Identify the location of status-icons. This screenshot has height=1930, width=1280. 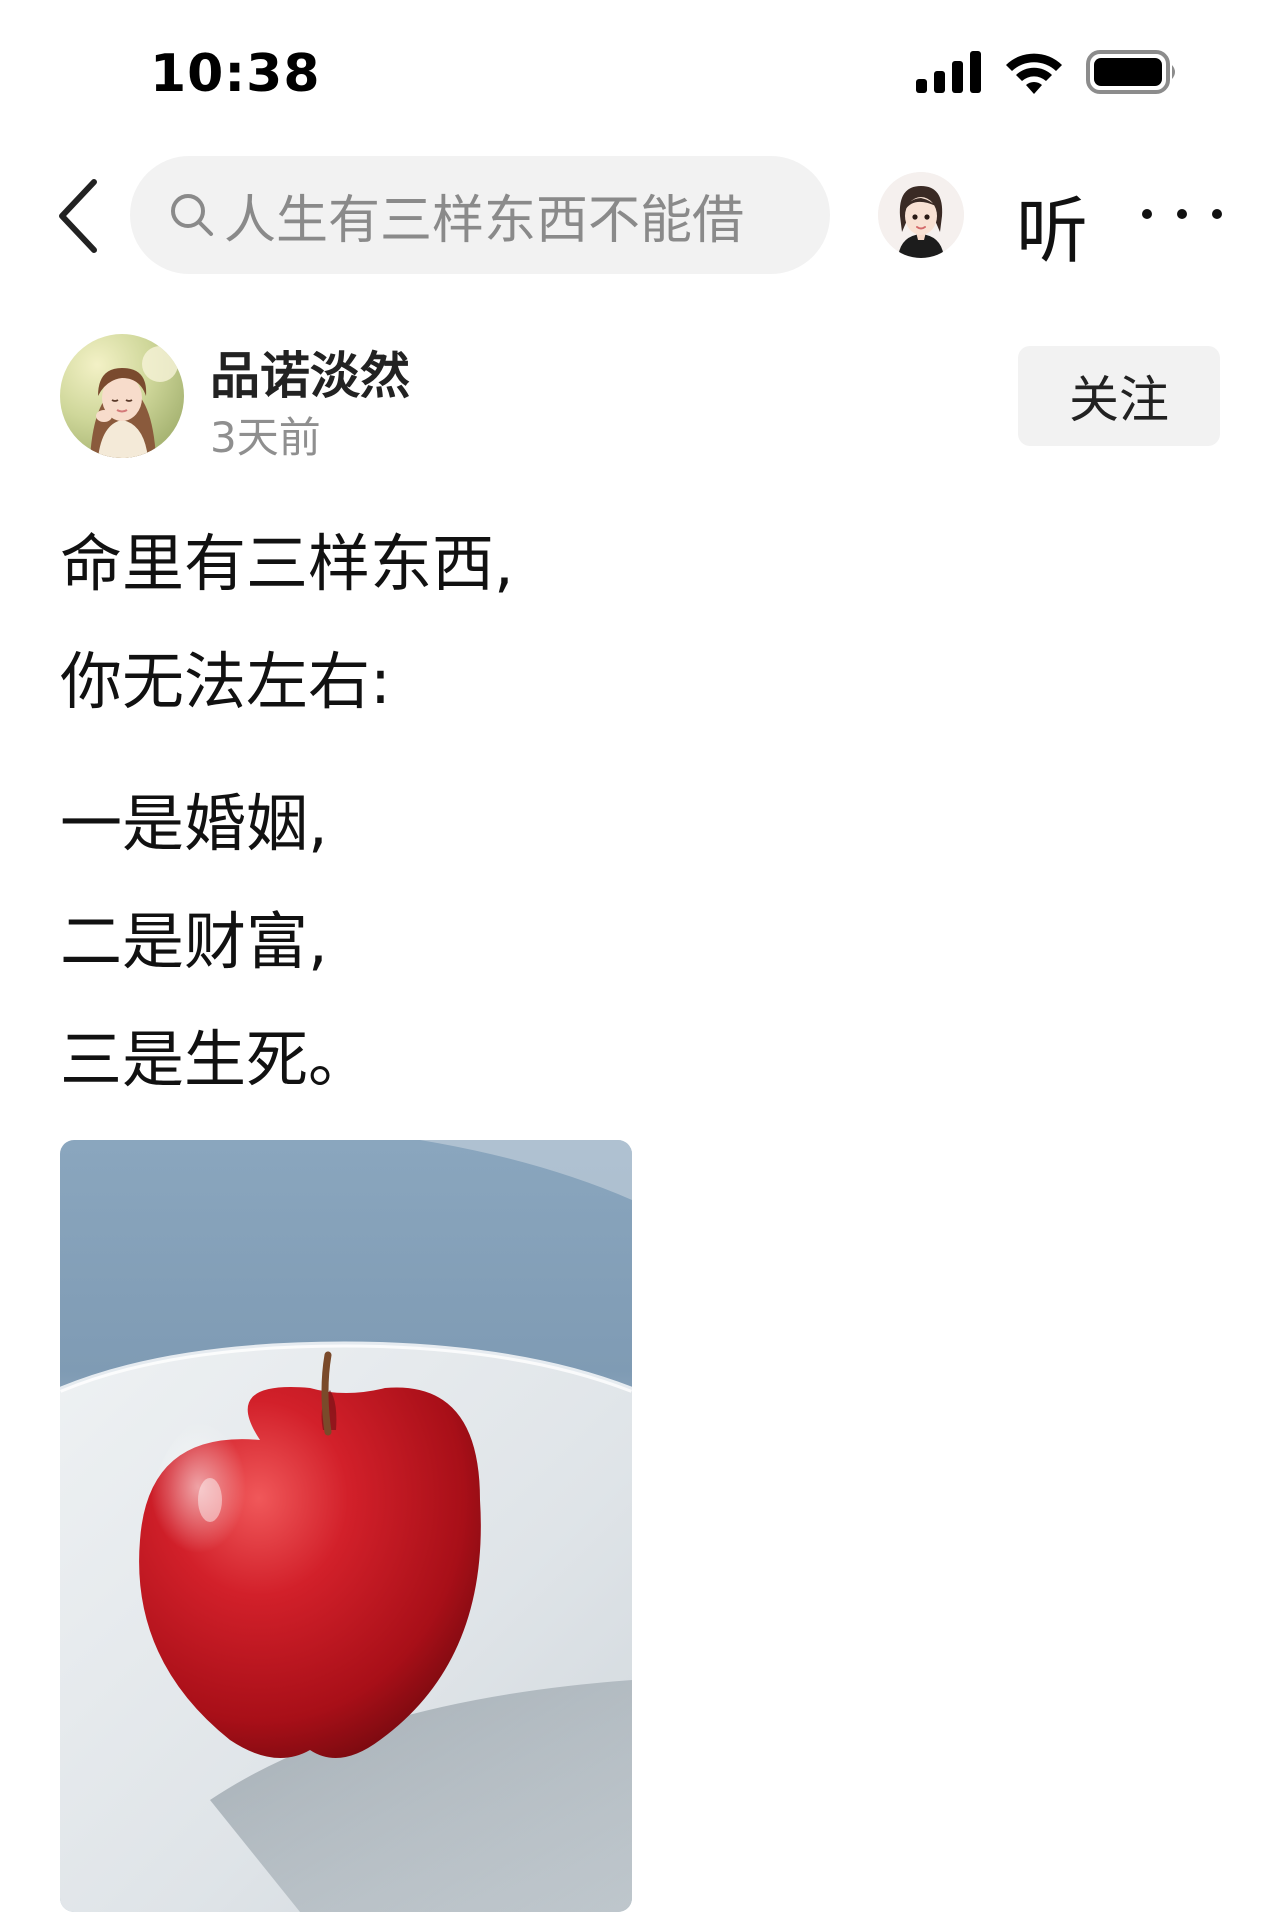
(1048, 72).